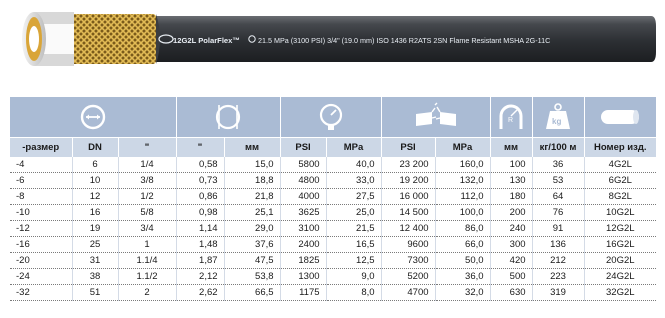  What do you see at coordinates (147, 276) in the screenshot?
I see `cell-inch-nominal: 1.1/2` at bounding box center [147, 276].